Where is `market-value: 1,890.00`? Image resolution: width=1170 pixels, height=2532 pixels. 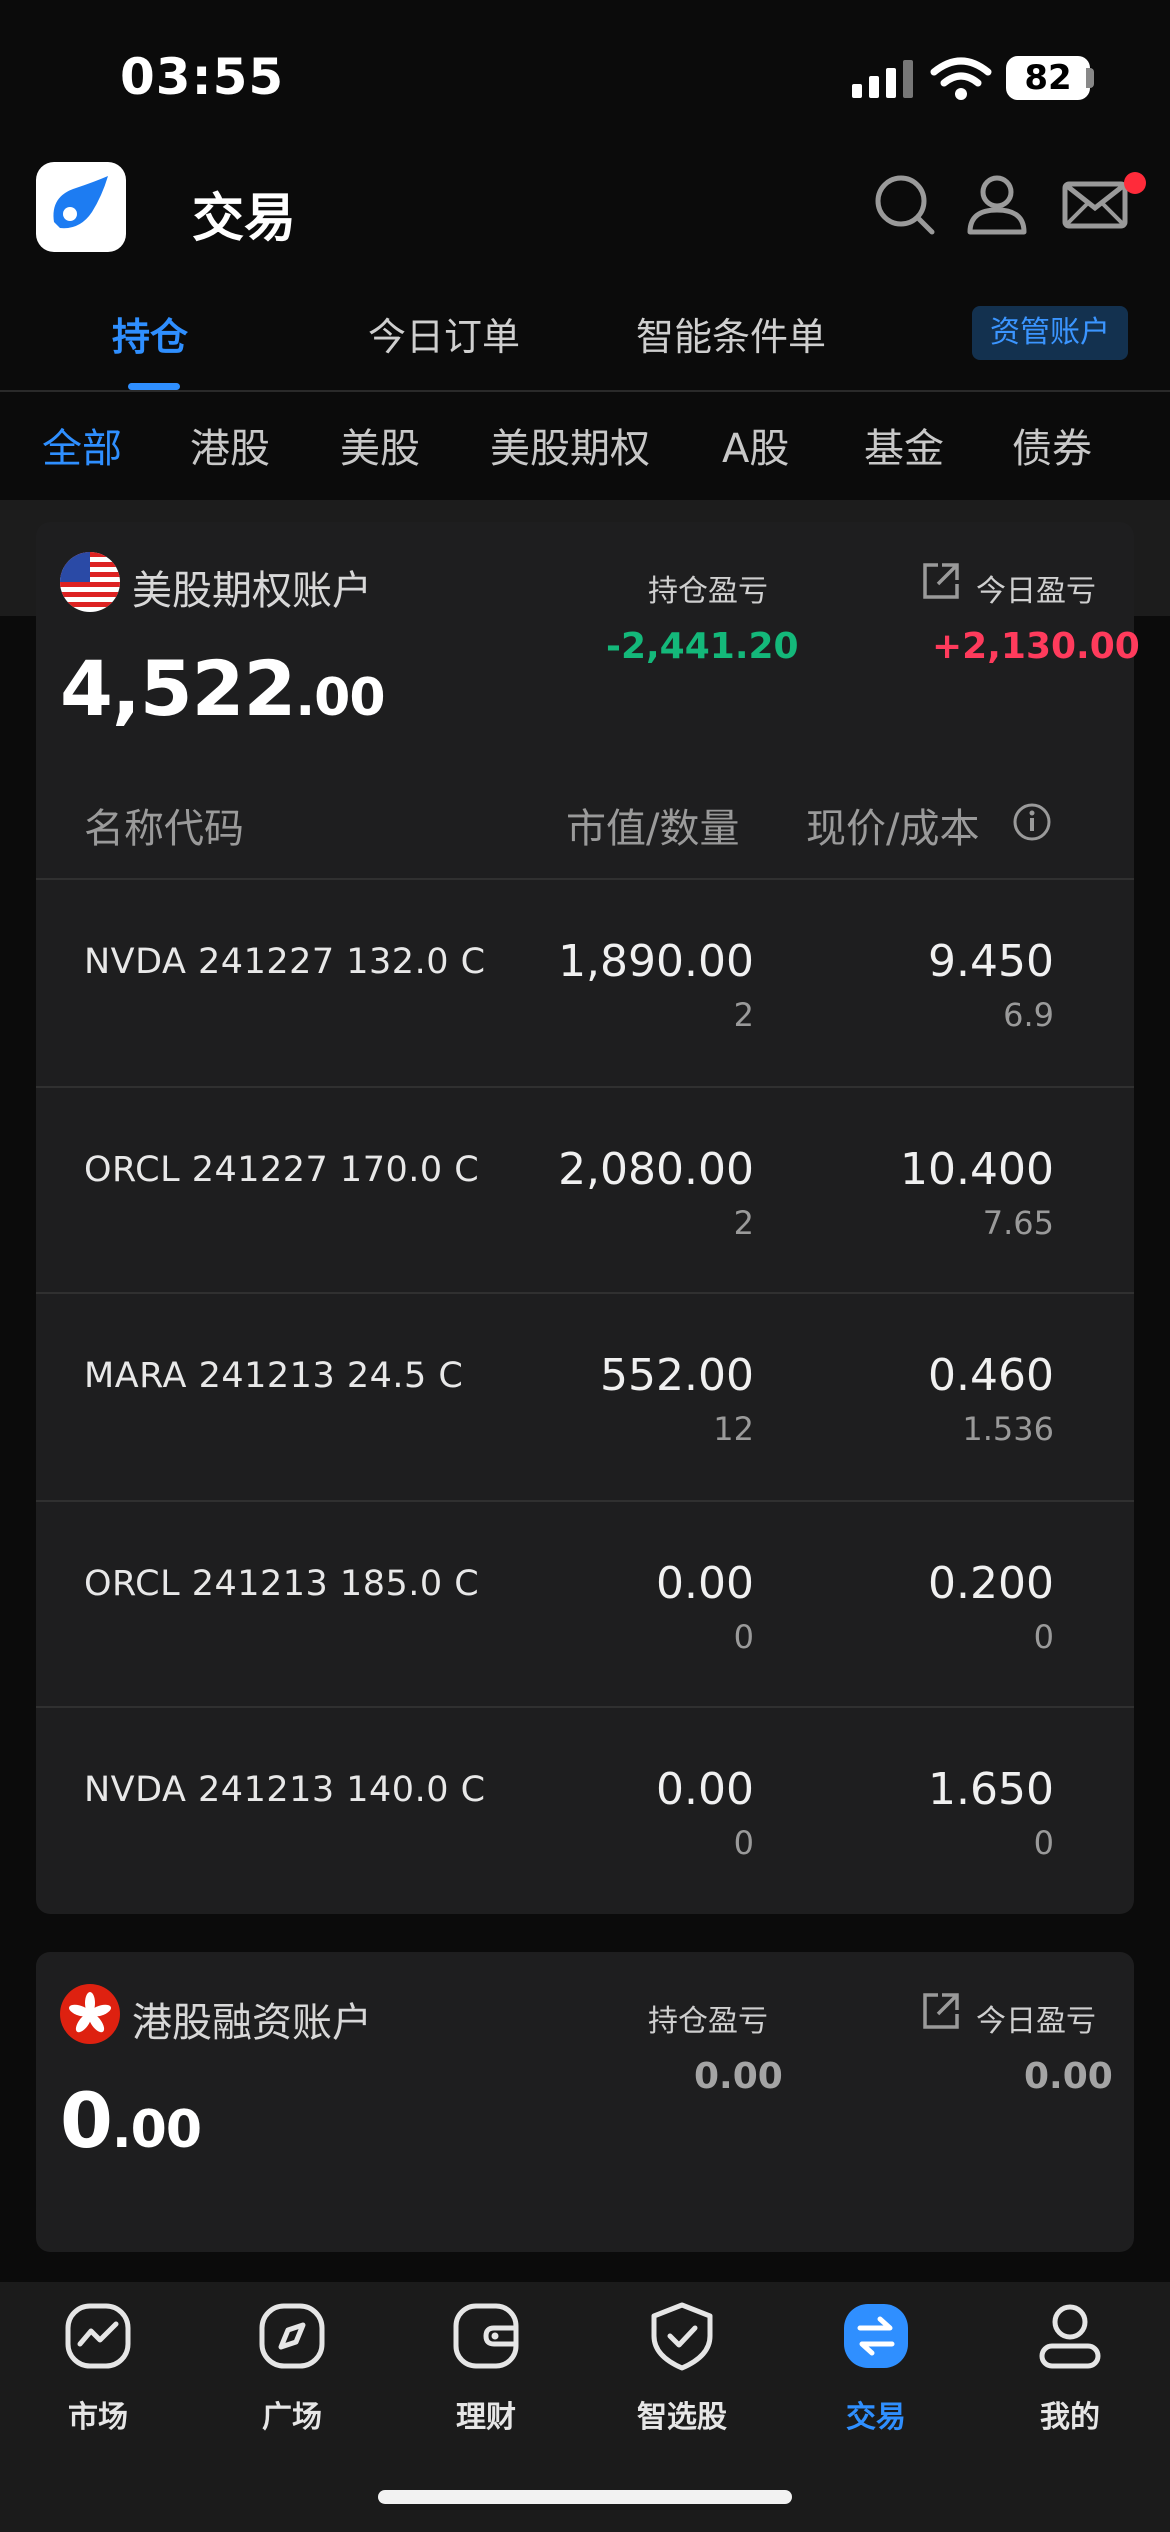
market-value: 1,890.00 is located at coordinates (656, 961).